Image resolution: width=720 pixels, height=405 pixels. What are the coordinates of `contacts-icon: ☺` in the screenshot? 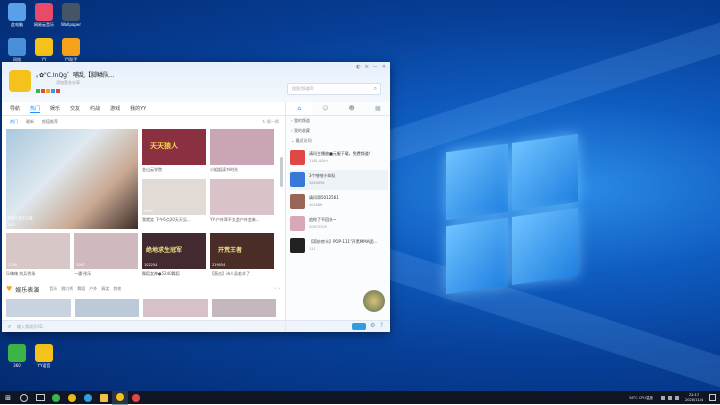 It's located at (325, 108).